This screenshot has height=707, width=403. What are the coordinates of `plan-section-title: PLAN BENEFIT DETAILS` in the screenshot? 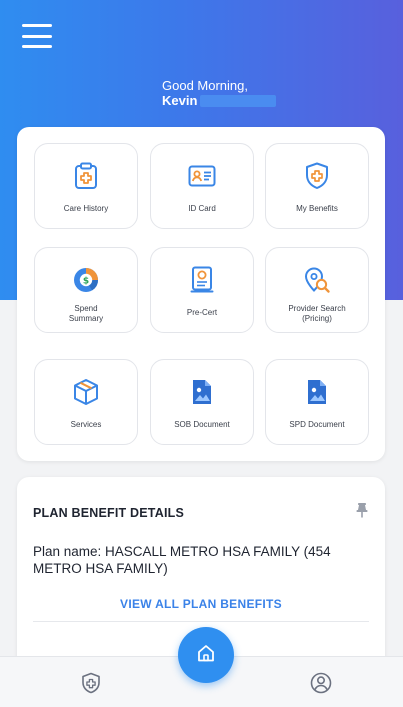 It's located at (108, 513).